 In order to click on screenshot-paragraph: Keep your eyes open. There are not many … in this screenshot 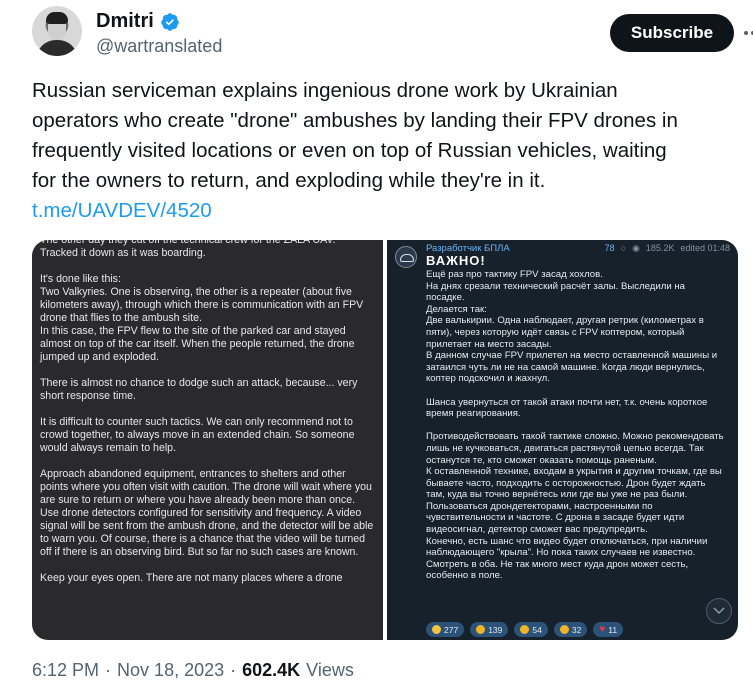, I will do `click(191, 578)`.